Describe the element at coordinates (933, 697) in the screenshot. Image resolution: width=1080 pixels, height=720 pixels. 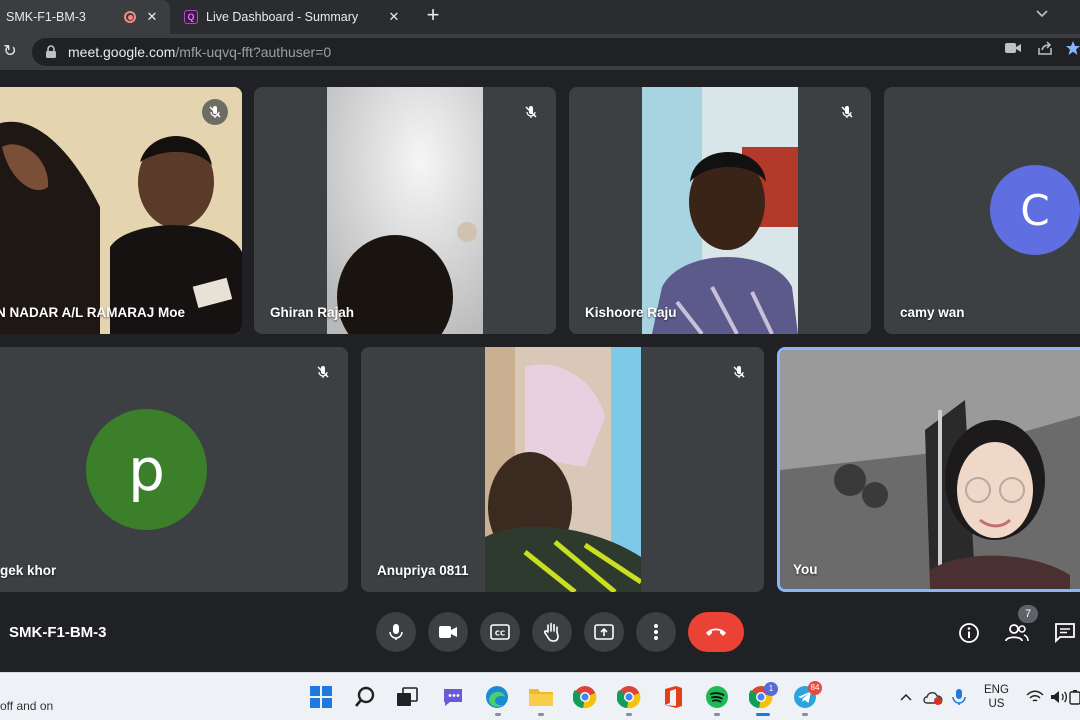
I see `onedrive-icon` at that location.